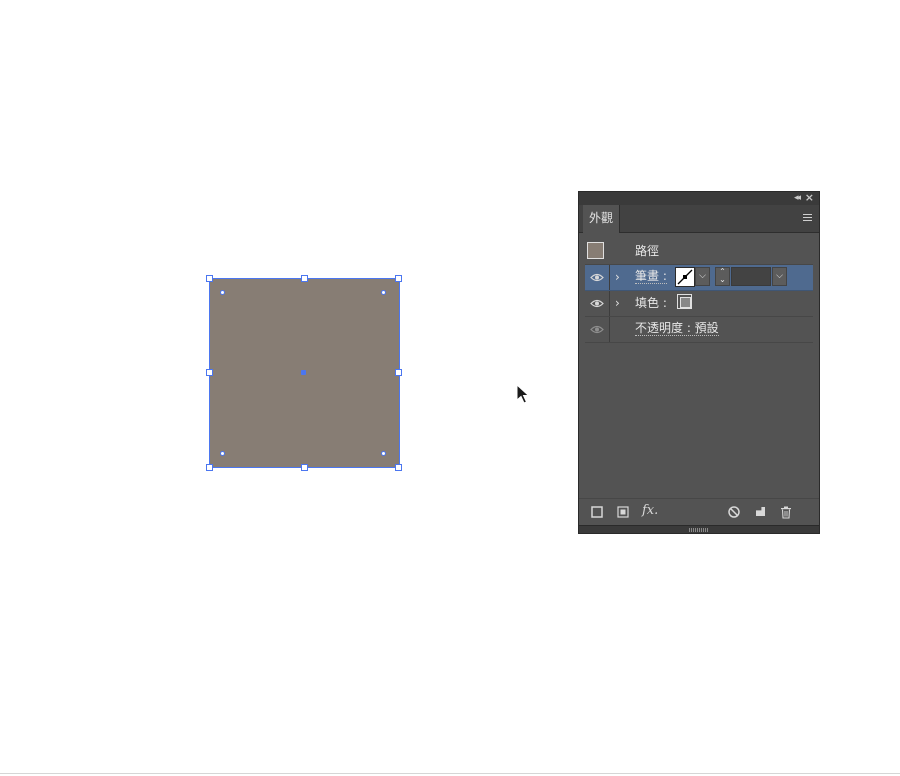 Image resolution: width=900 pixels, height=776 pixels. I want to click on trash-icon, so click(786, 512).